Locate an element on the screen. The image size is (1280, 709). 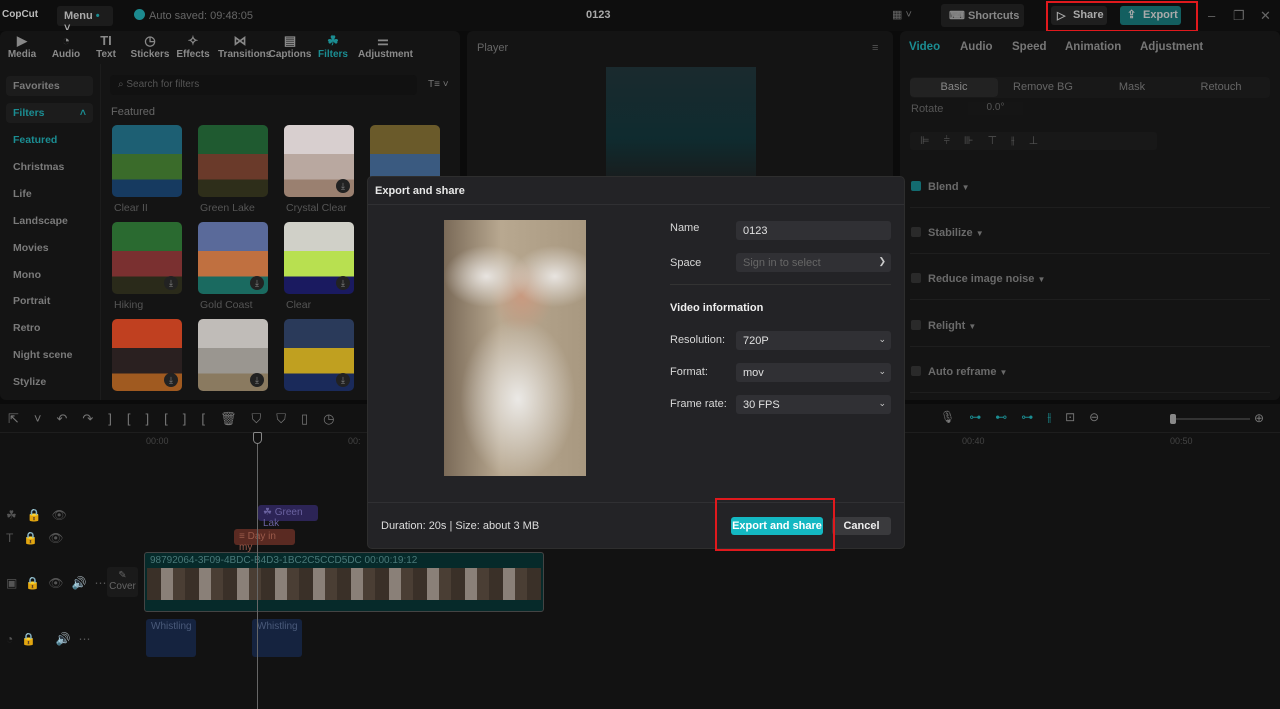
sidebar-category: Landscape is located at coordinates (49, 221).